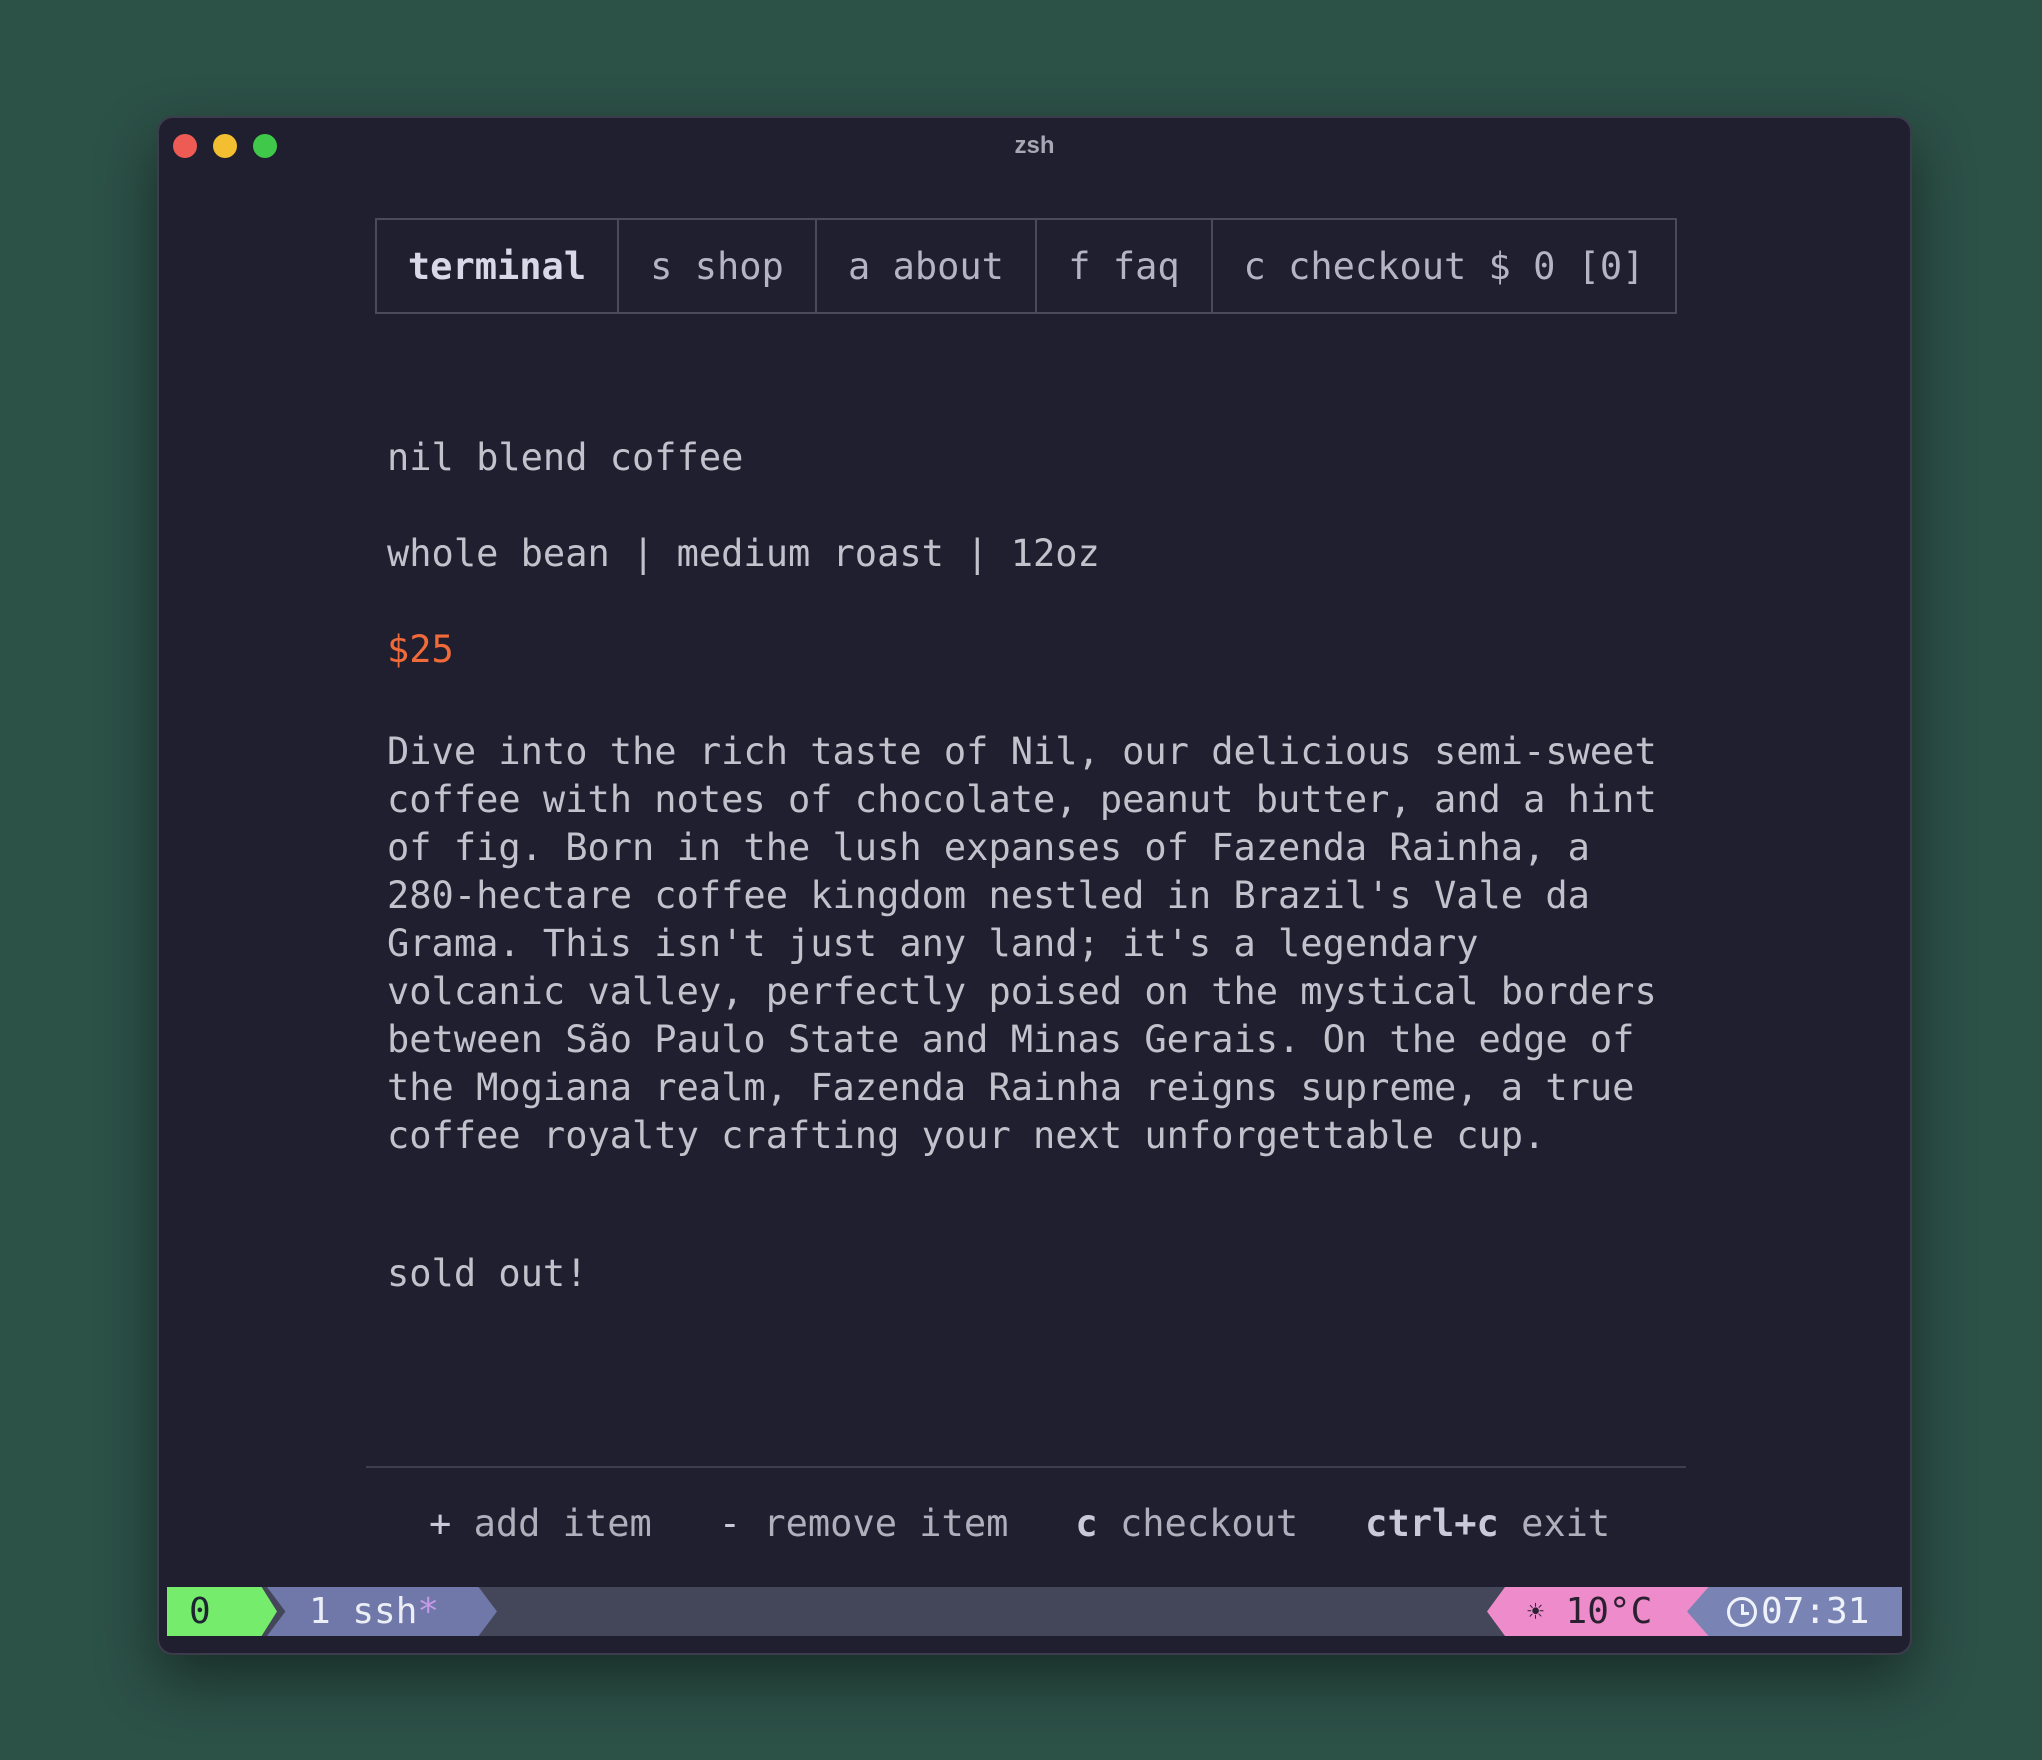 Image resolution: width=2042 pixels, height=1760 pixels. I want to click on window-index: 1, so click(320, 1611).